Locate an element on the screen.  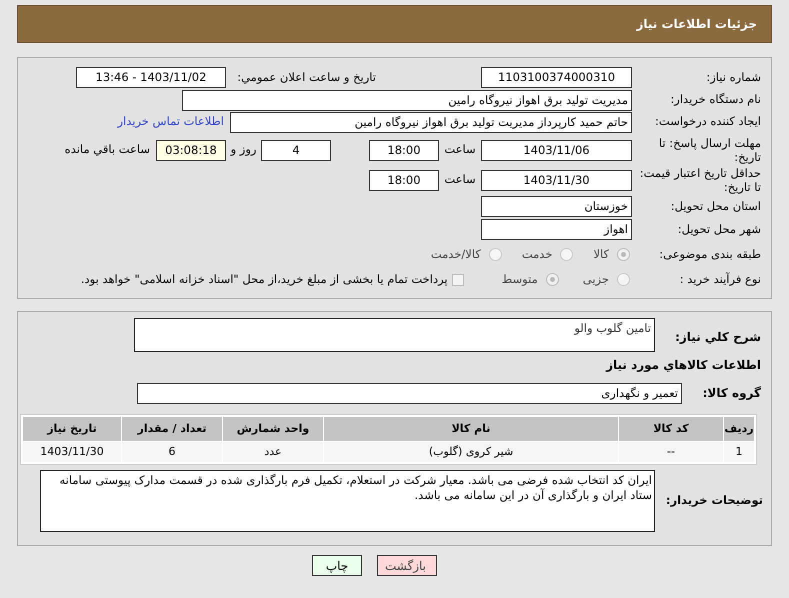
column-header: نام کالا is located at coordinates (471, 429).